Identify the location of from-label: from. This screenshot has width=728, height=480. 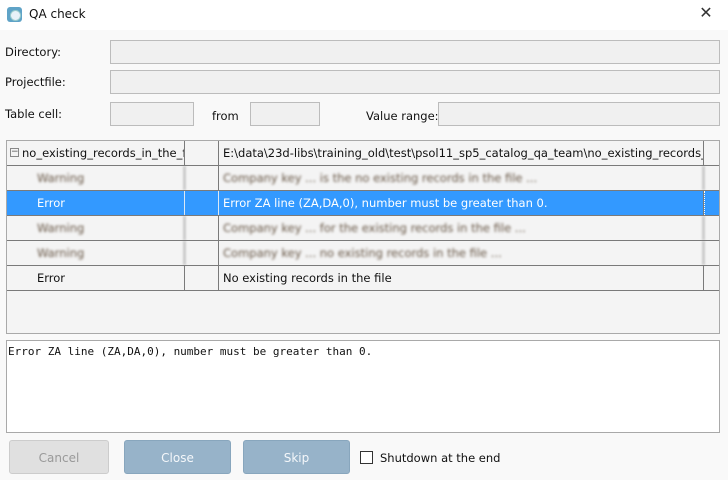
(225, 116).